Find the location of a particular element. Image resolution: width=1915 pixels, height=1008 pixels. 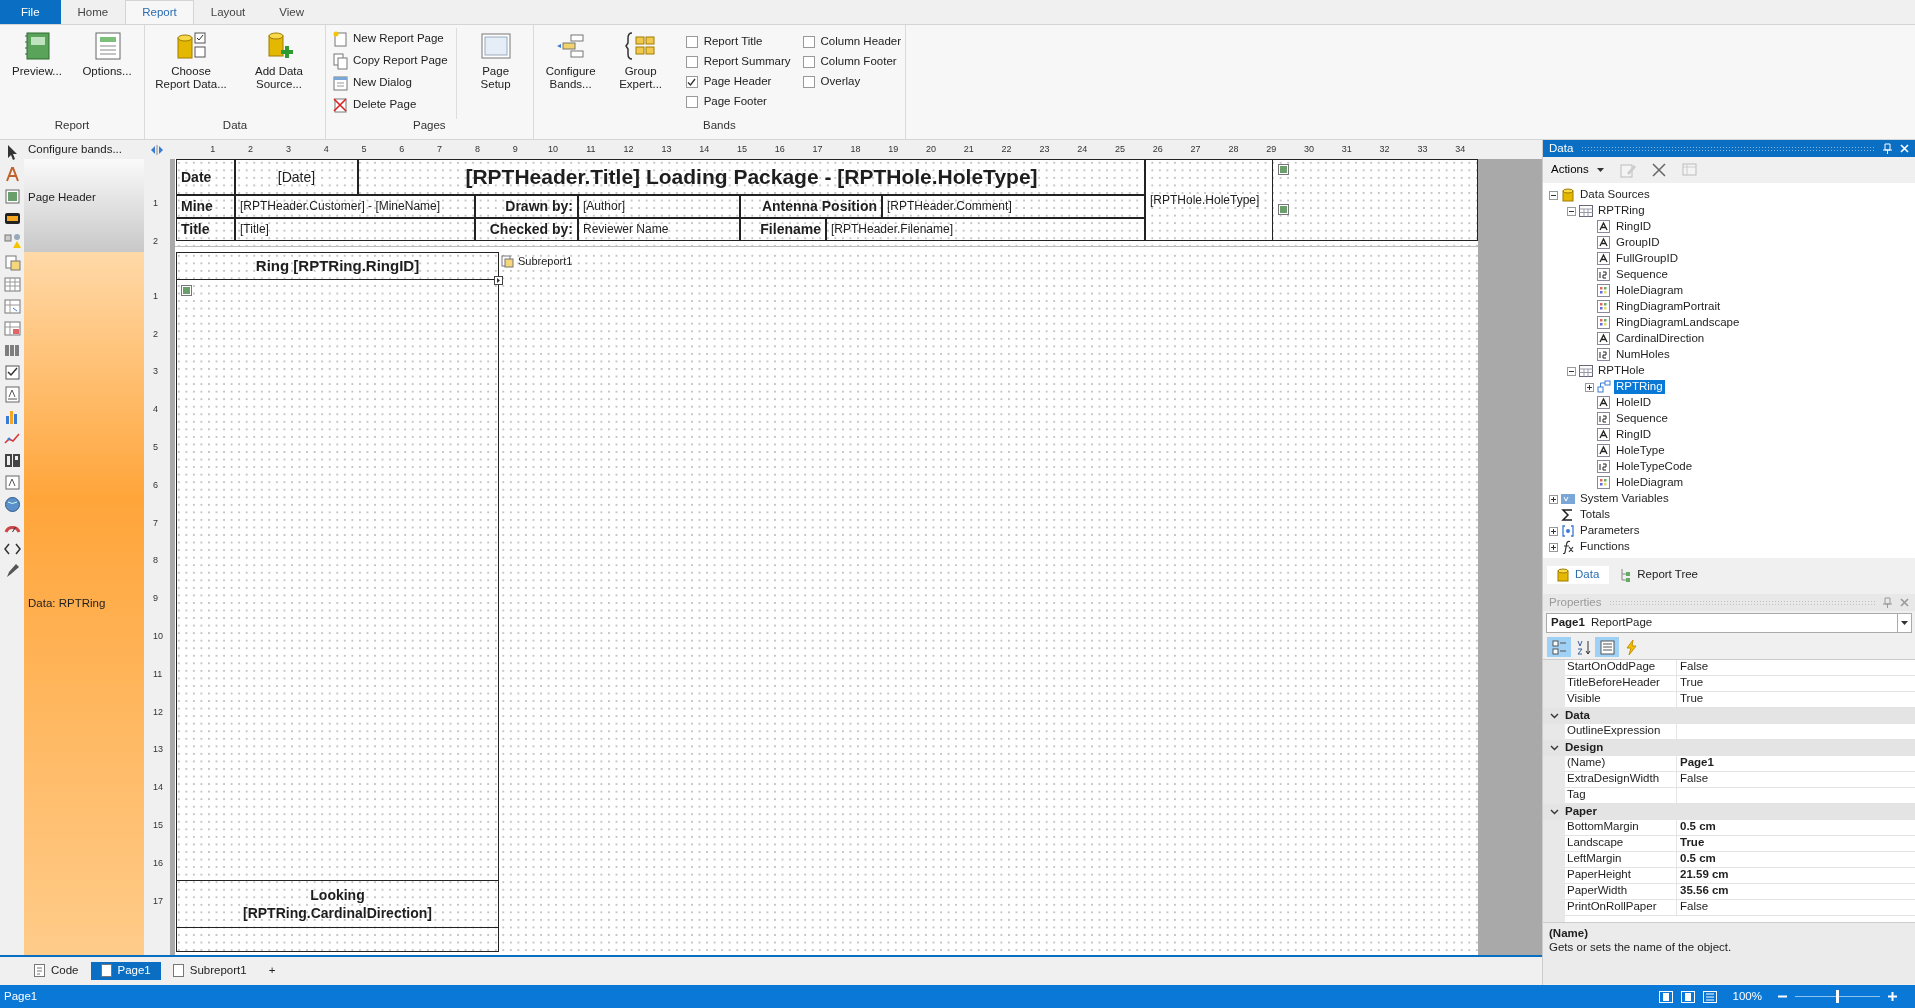

picture-icon is located at coordinates (12, 196).